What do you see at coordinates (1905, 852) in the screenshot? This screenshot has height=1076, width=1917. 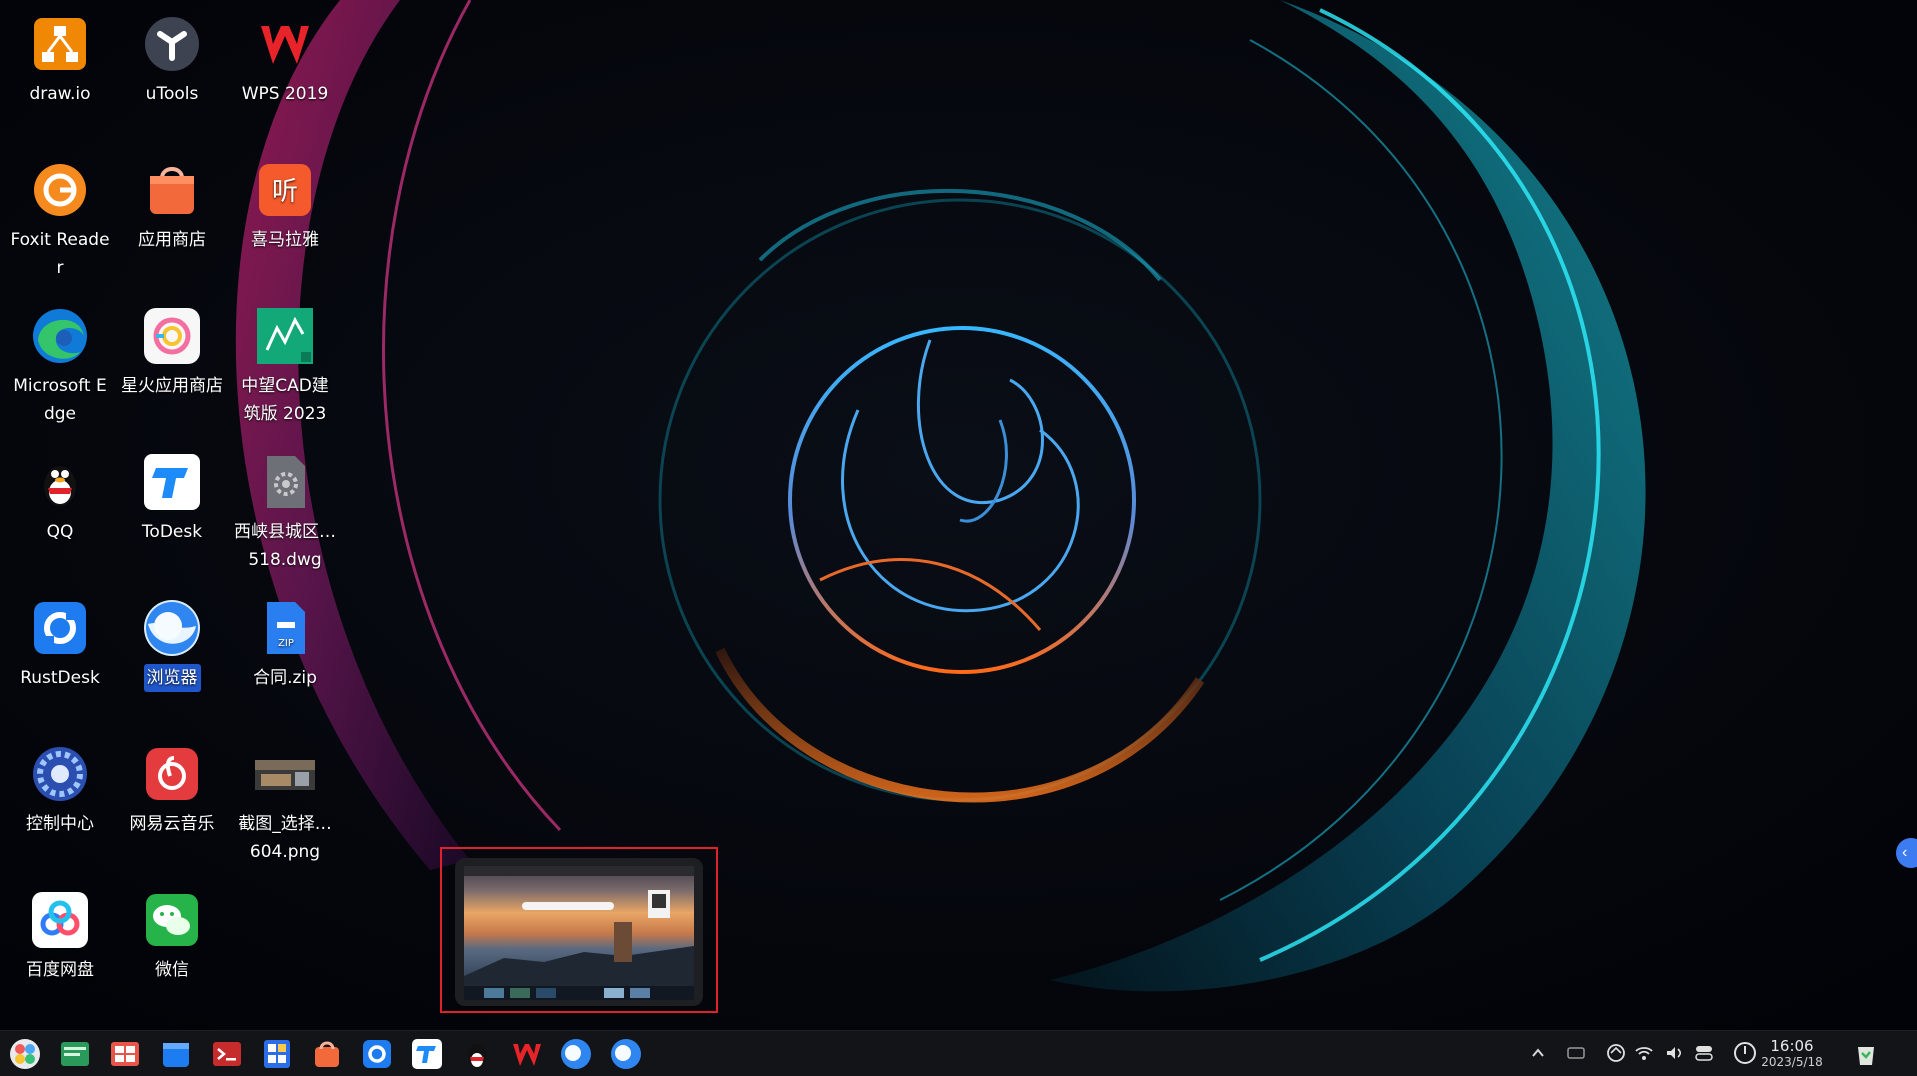 I see `chevron-left-icon: ‹` at bounding box center [1905, 852].